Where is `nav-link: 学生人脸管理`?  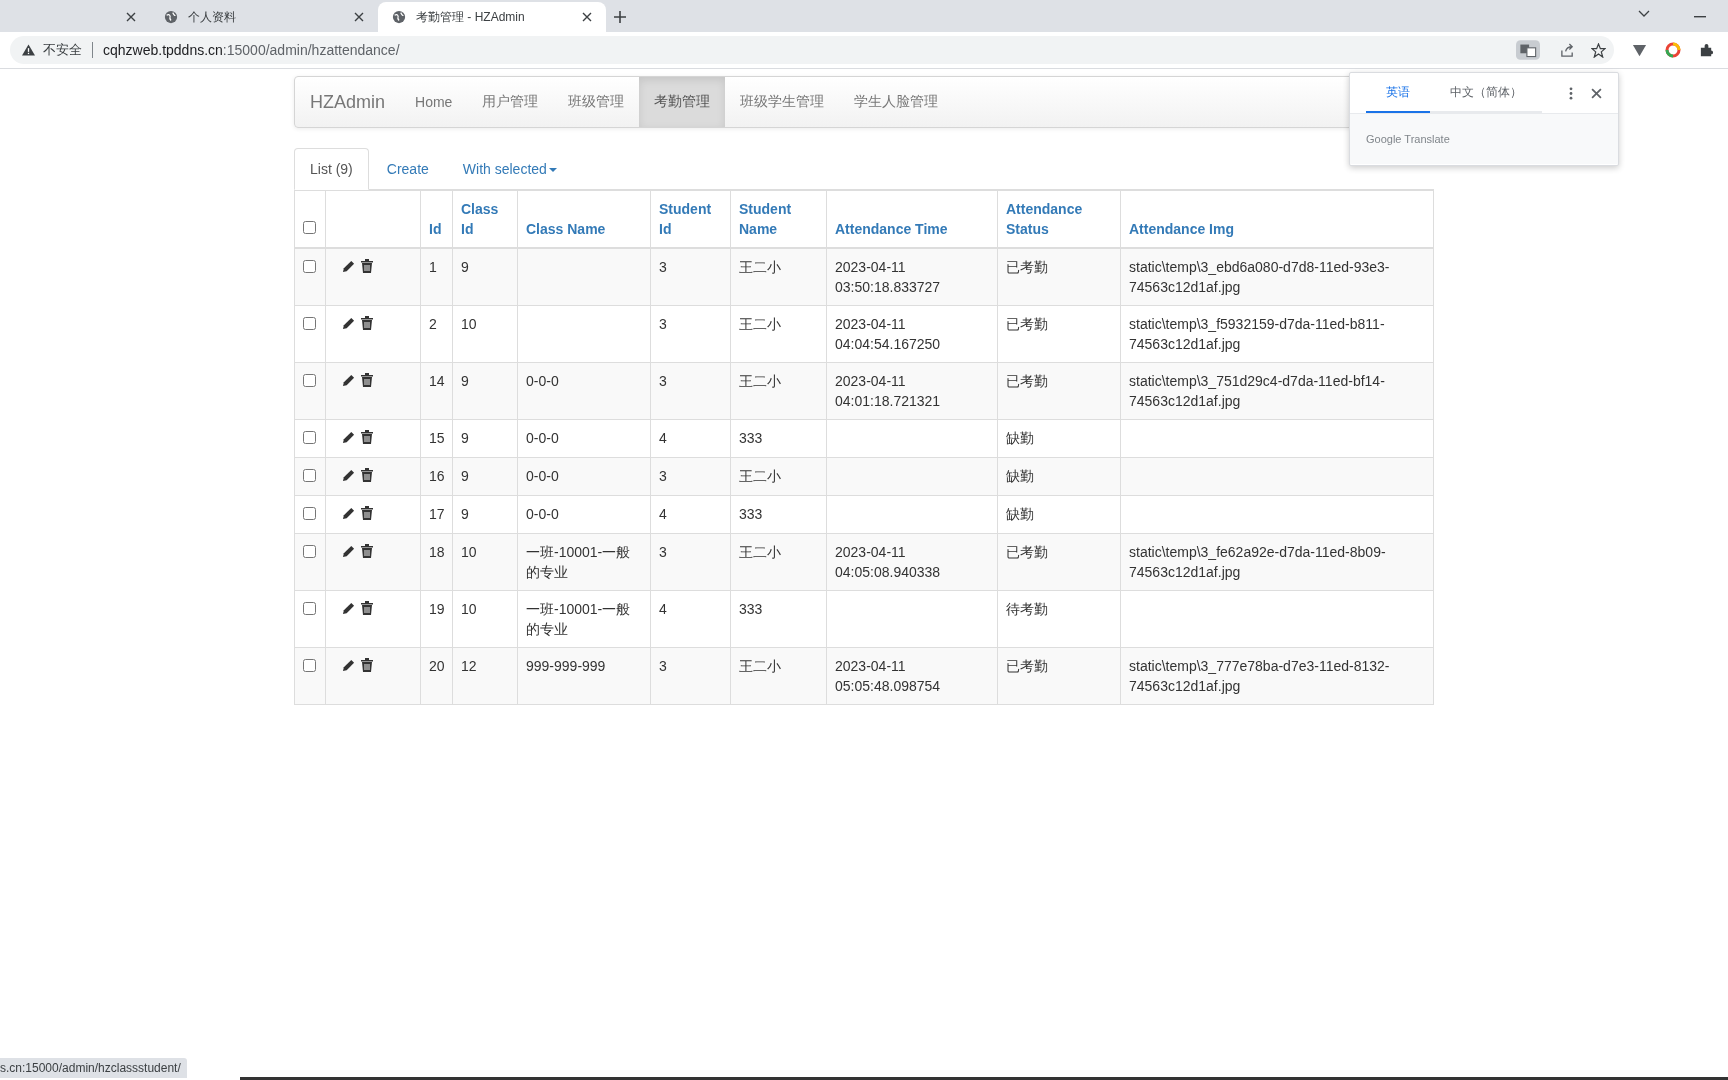
nav-link: 学生人脸管理 is located at coordinates (896, 102).